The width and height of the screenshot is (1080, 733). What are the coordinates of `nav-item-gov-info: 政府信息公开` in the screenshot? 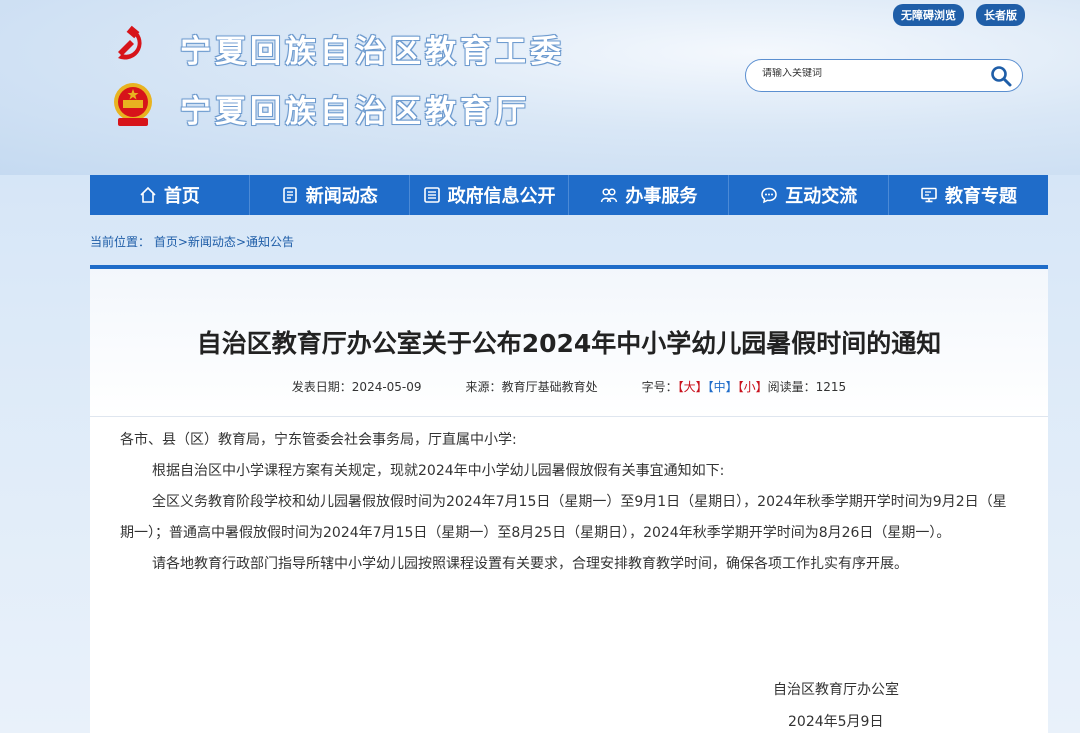 It's located at (490, 195).